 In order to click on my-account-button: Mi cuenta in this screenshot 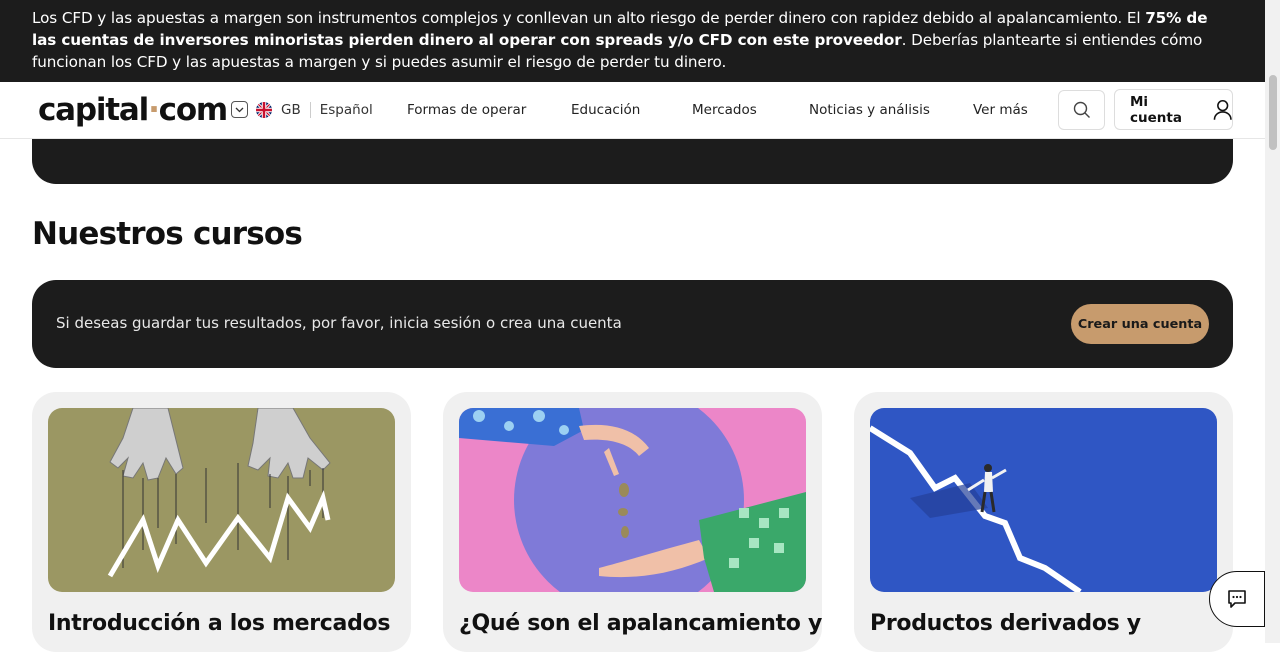, I will do `click(1173, 109)`.